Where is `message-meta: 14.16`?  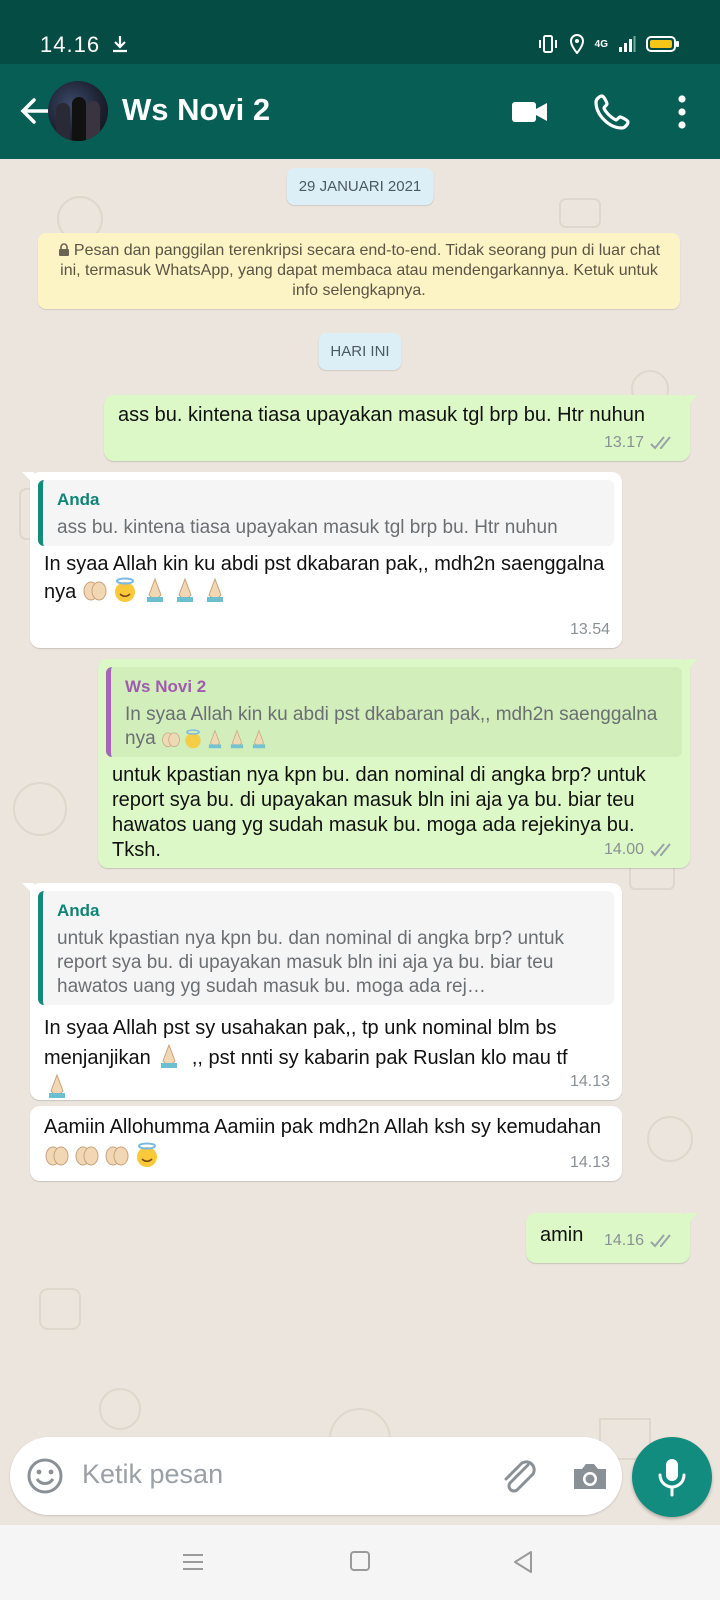
message-meta: 14.16 is located at coordinates (641, 1240).